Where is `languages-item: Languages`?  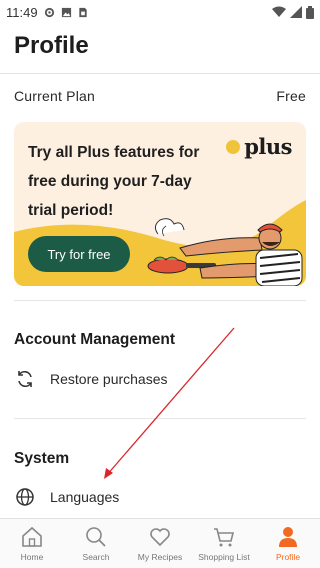 languages-item: Languages is located at coordinates (160, 497).